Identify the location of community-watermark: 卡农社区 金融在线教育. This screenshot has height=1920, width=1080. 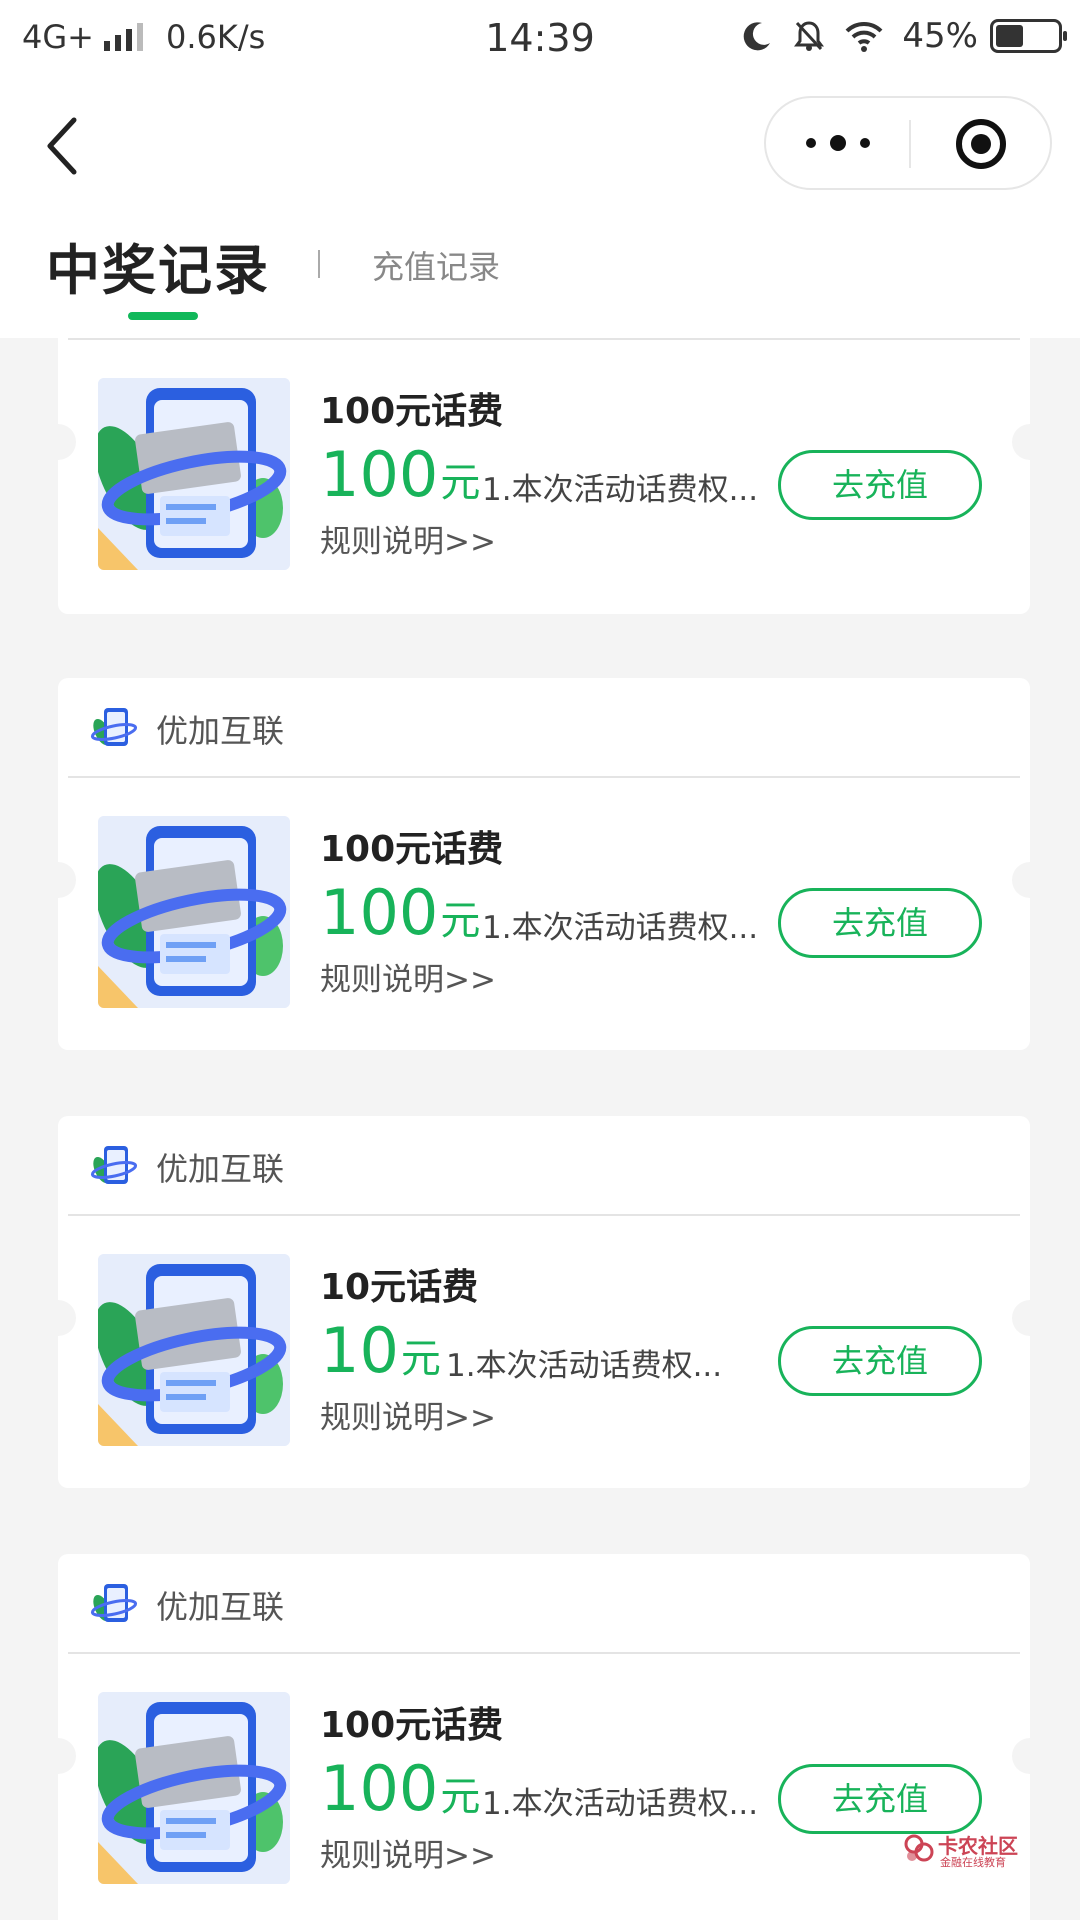
(967, 1850).